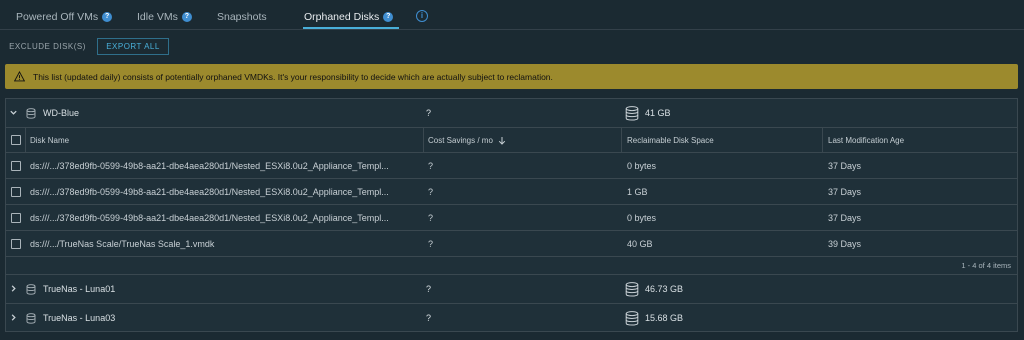 The height and width of the screenshot is (340, 1024). I want to click on group-space: 15.68 GB, so click(664, 318).